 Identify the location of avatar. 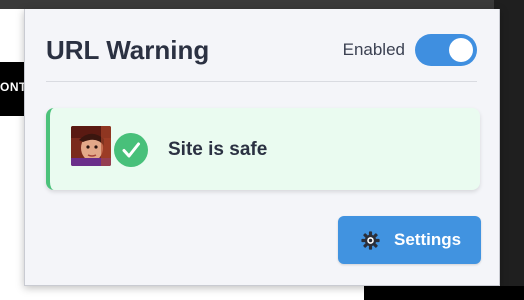
(91, 146).